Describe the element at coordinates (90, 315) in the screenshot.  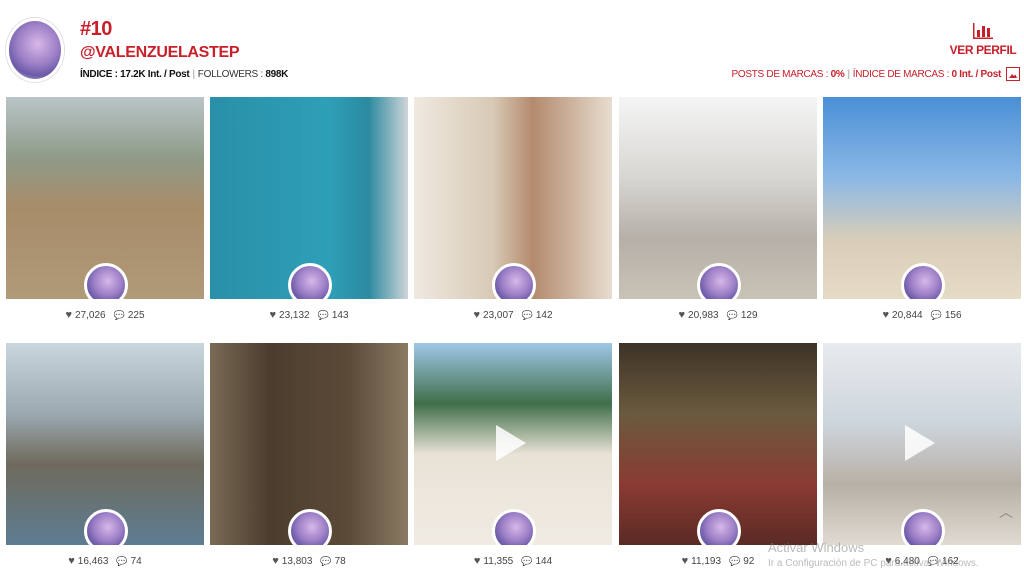
I see `likes-count: 27,026` at that location.